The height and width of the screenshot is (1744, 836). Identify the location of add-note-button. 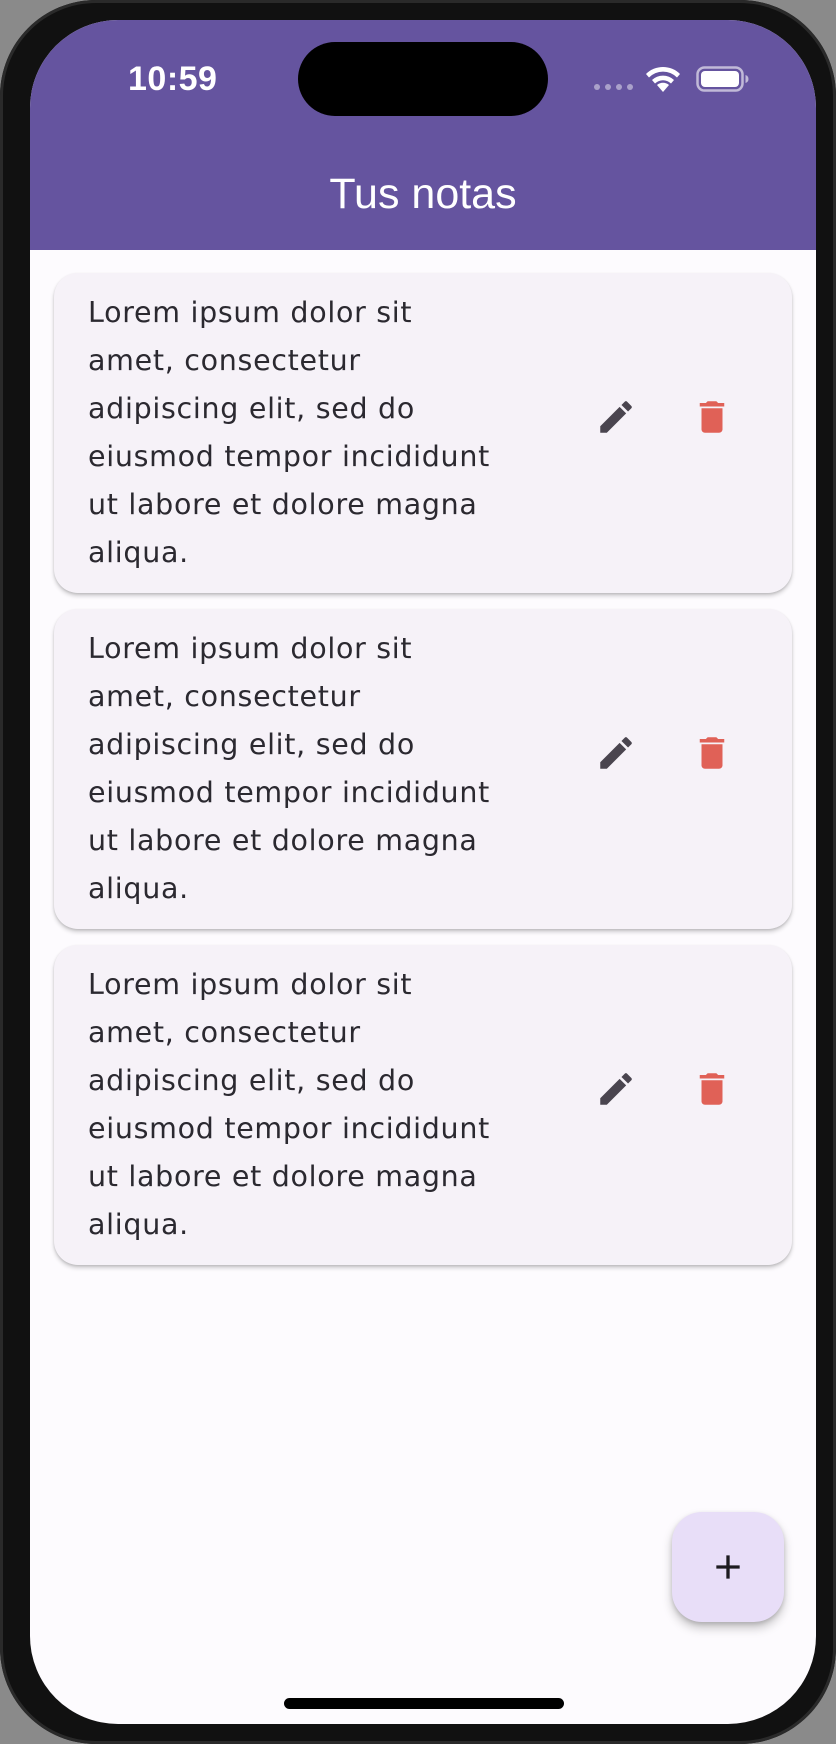
(728, 1567).